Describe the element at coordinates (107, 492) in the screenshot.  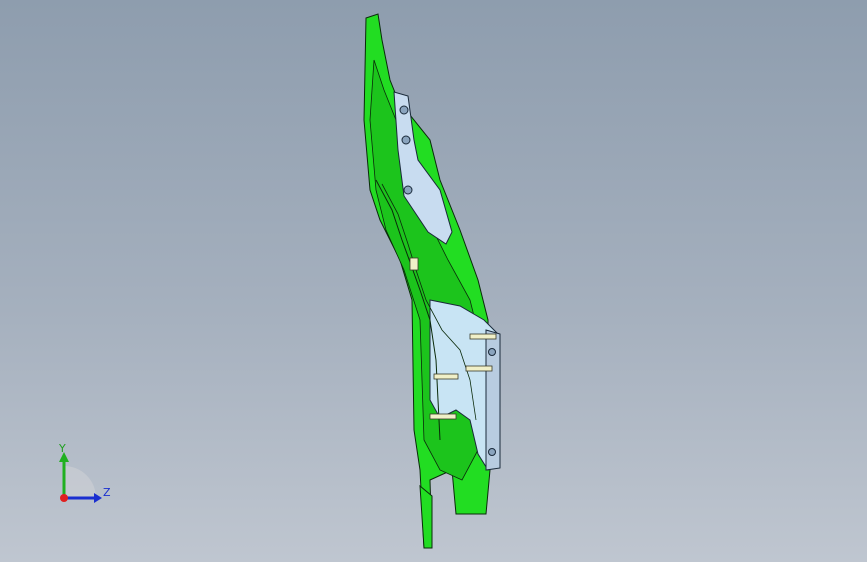
I see `z-axis-label: Z` at that location.